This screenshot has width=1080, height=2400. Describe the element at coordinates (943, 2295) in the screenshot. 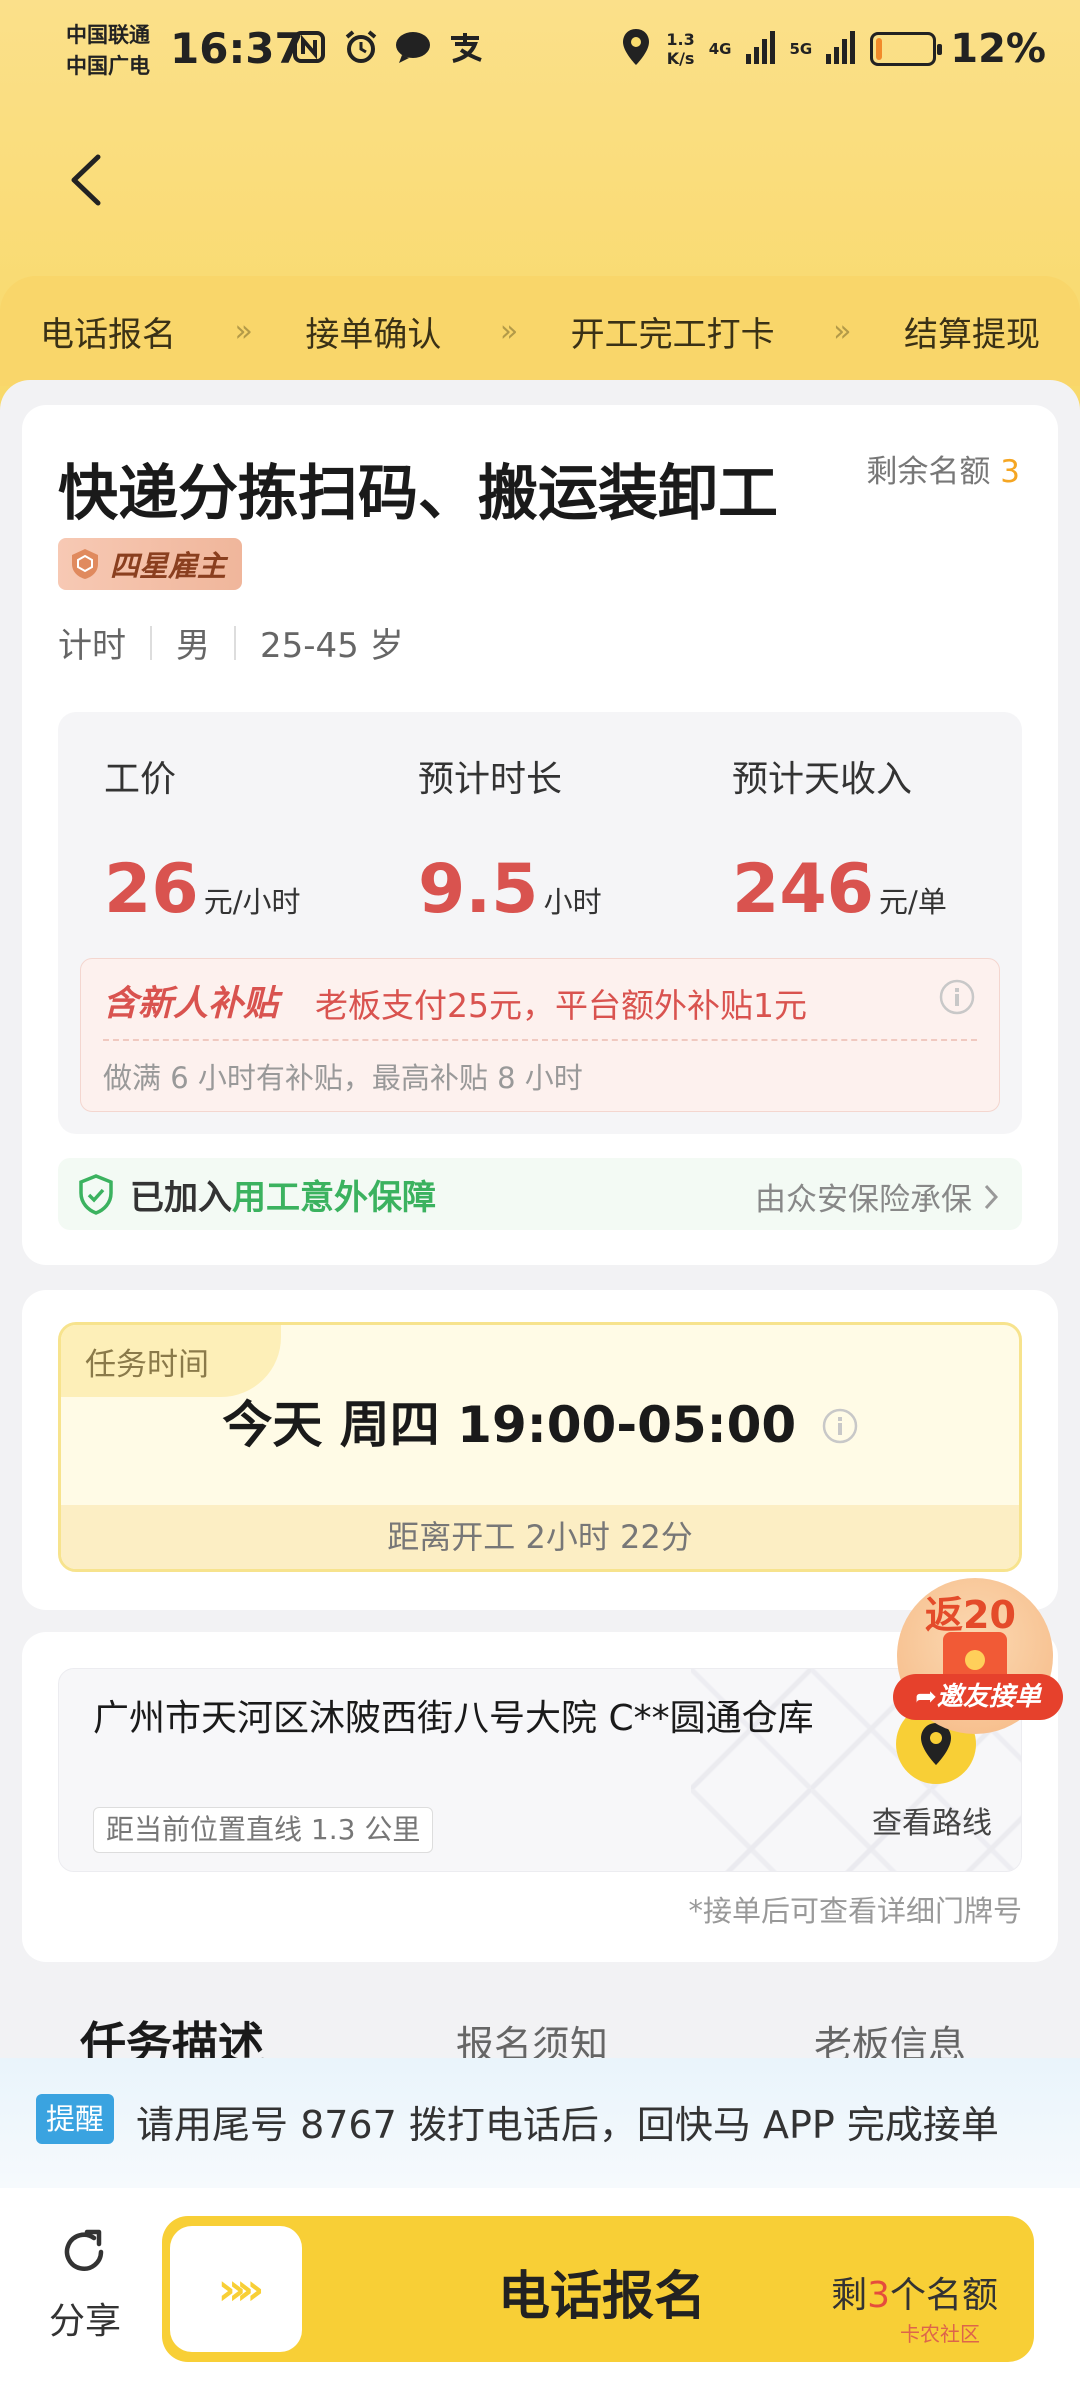

I see `cta-quota-suffix: 个名额` at that location.